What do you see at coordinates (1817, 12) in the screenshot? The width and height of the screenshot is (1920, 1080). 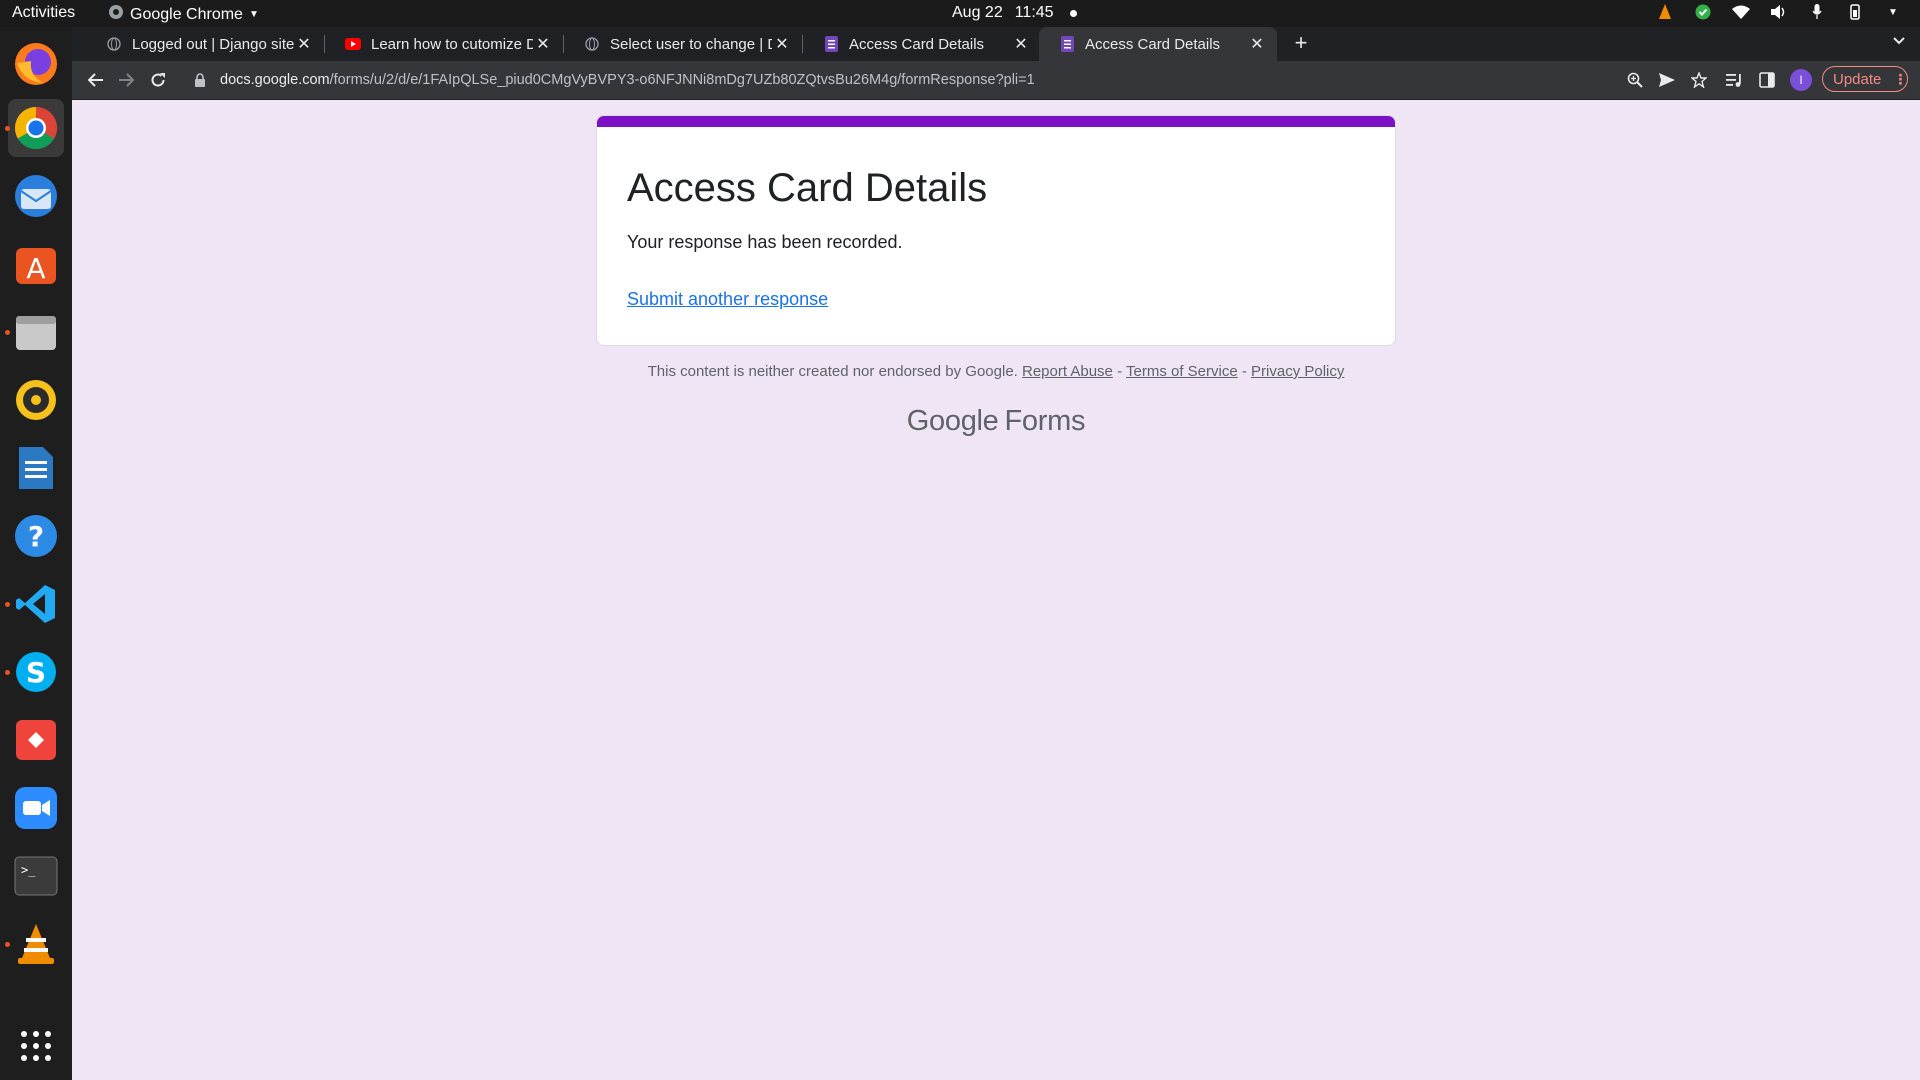 I see `microphone-icon` at bounding box center [1817, 12].